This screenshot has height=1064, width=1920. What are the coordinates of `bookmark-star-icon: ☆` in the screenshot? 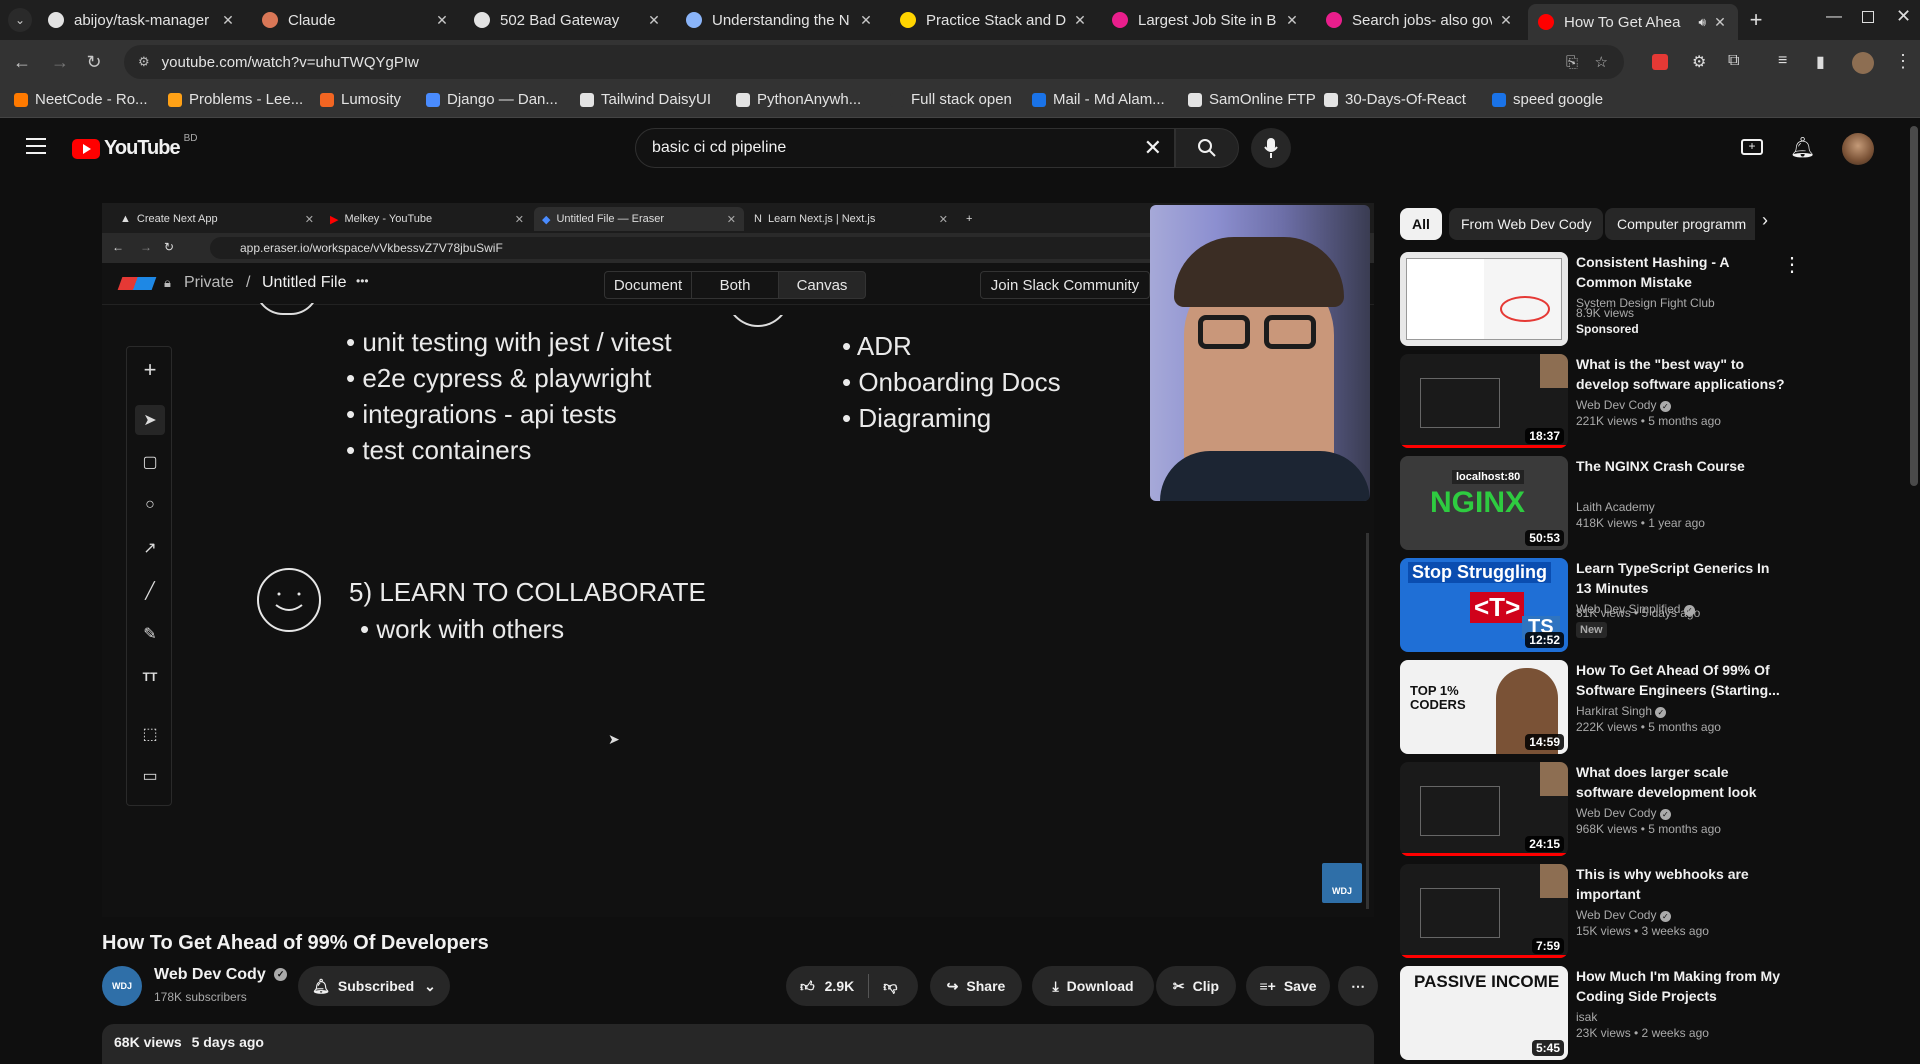 It's located at (1601, 62).